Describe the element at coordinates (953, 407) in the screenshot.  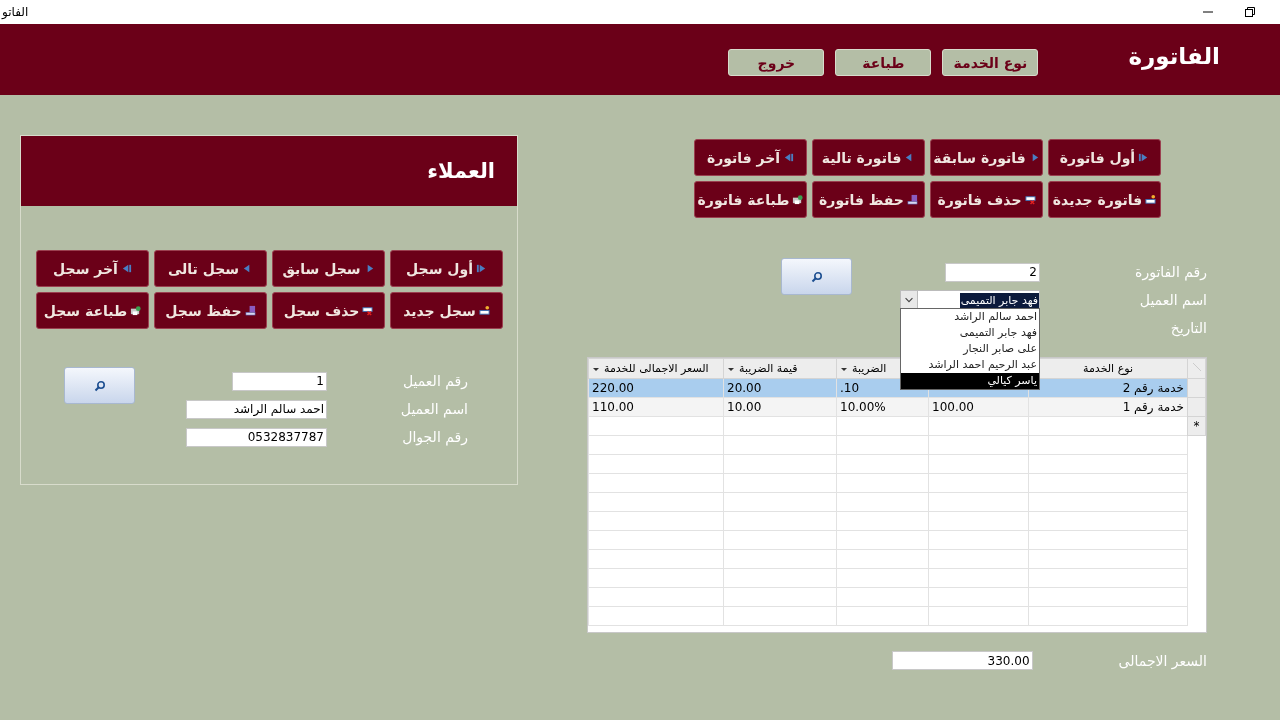
I see `table-cell: 100.00` at that location.